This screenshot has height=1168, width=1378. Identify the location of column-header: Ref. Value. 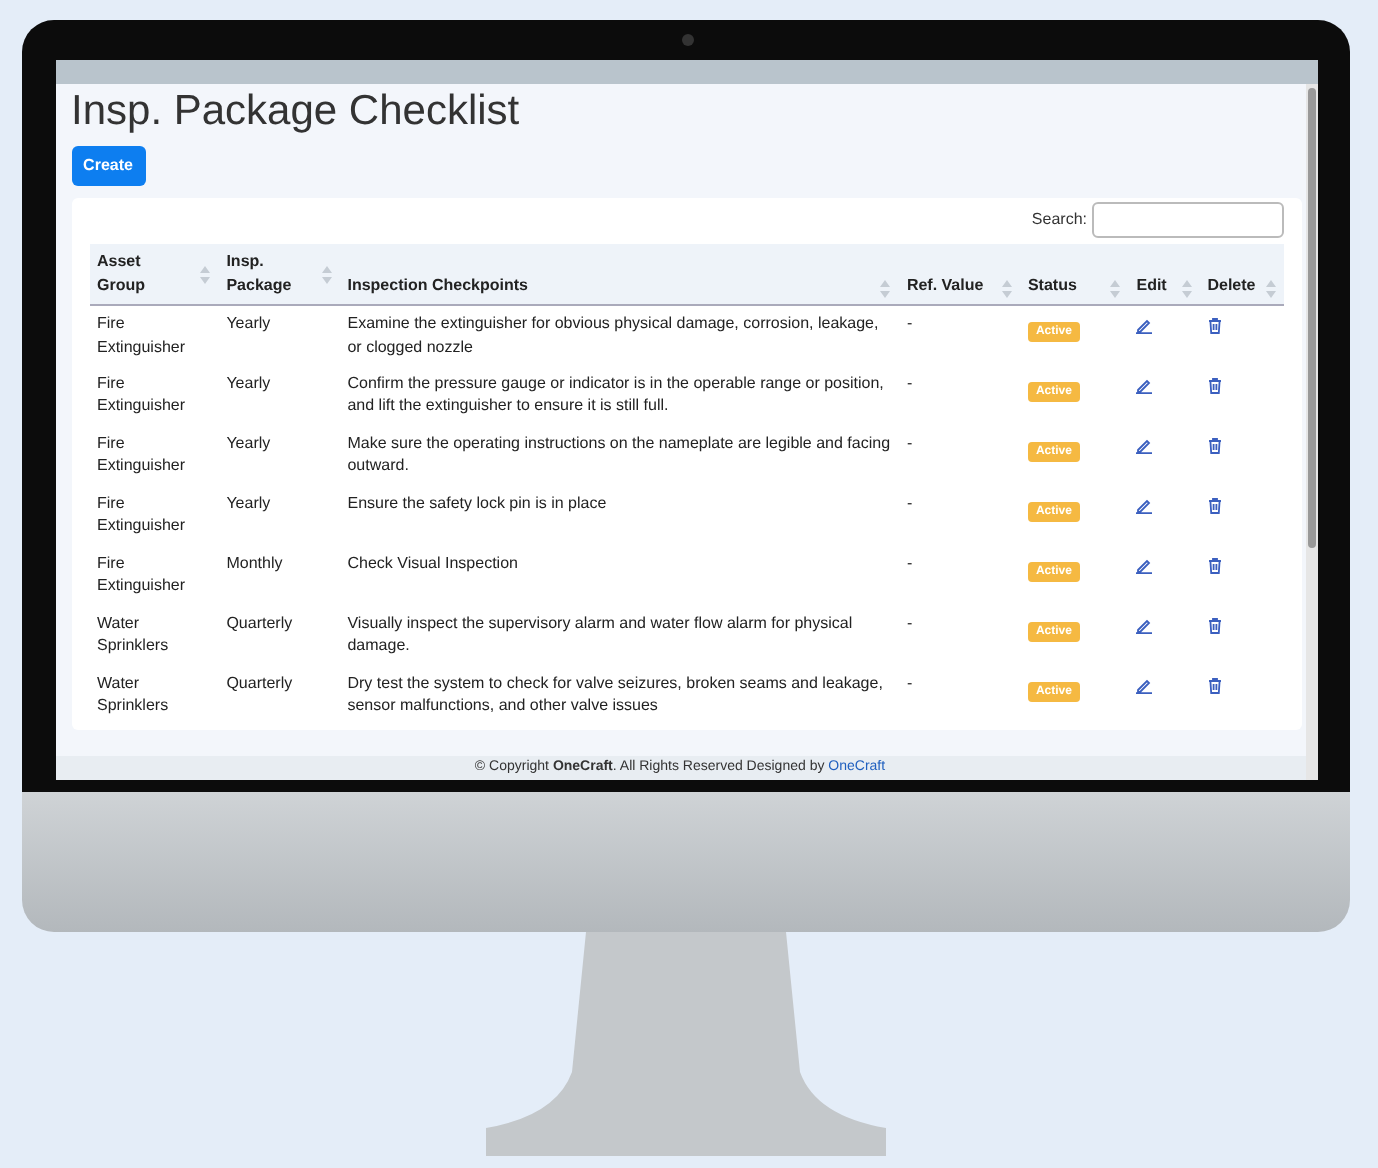
(945, 286).